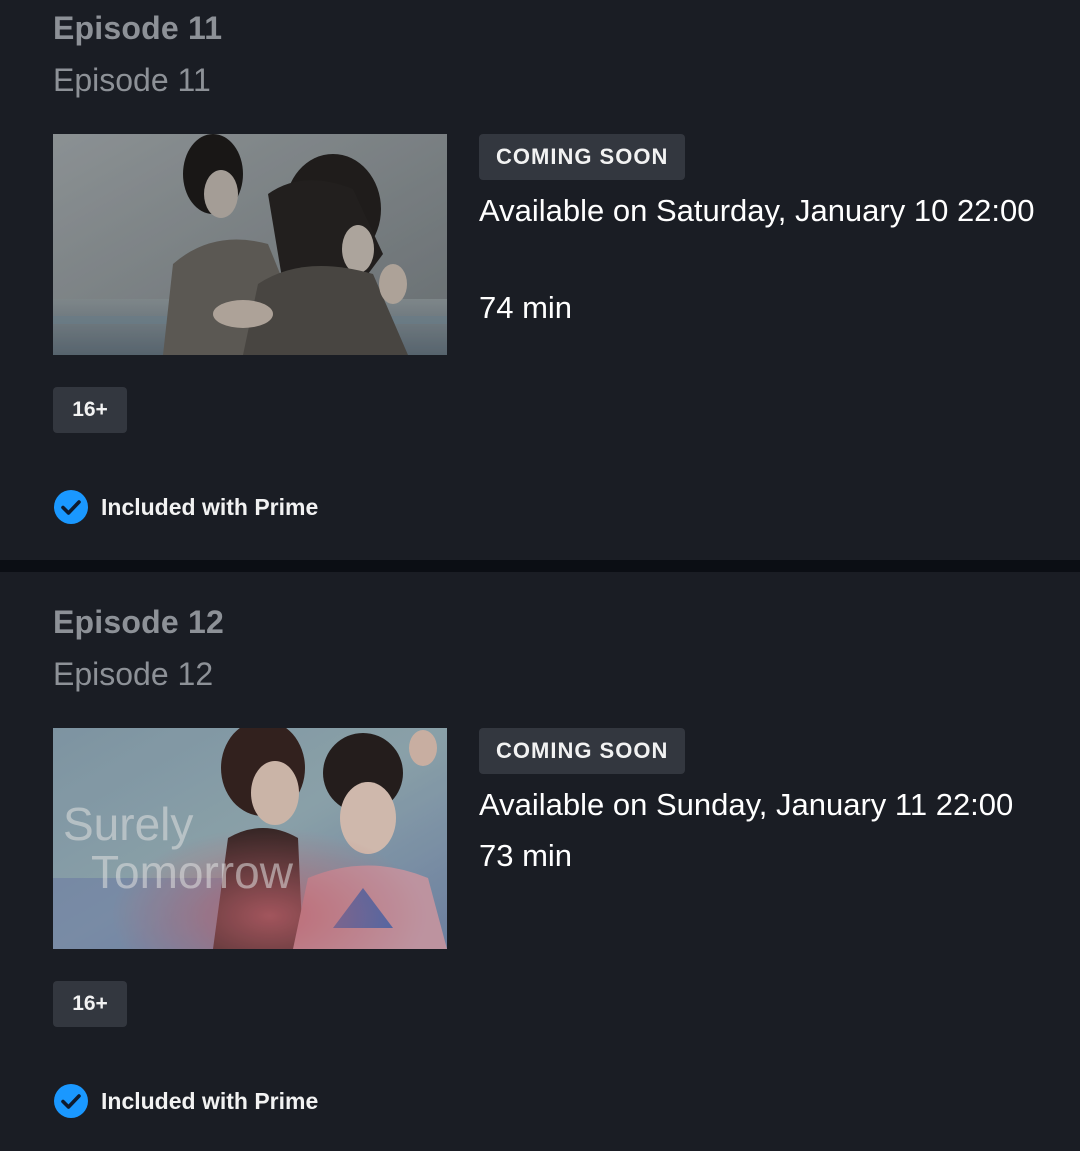  Describe the element at coordinates (746, 804) in the screenshot. I see `availability-text: Available on Sunday, January 11 22:00` at that location.